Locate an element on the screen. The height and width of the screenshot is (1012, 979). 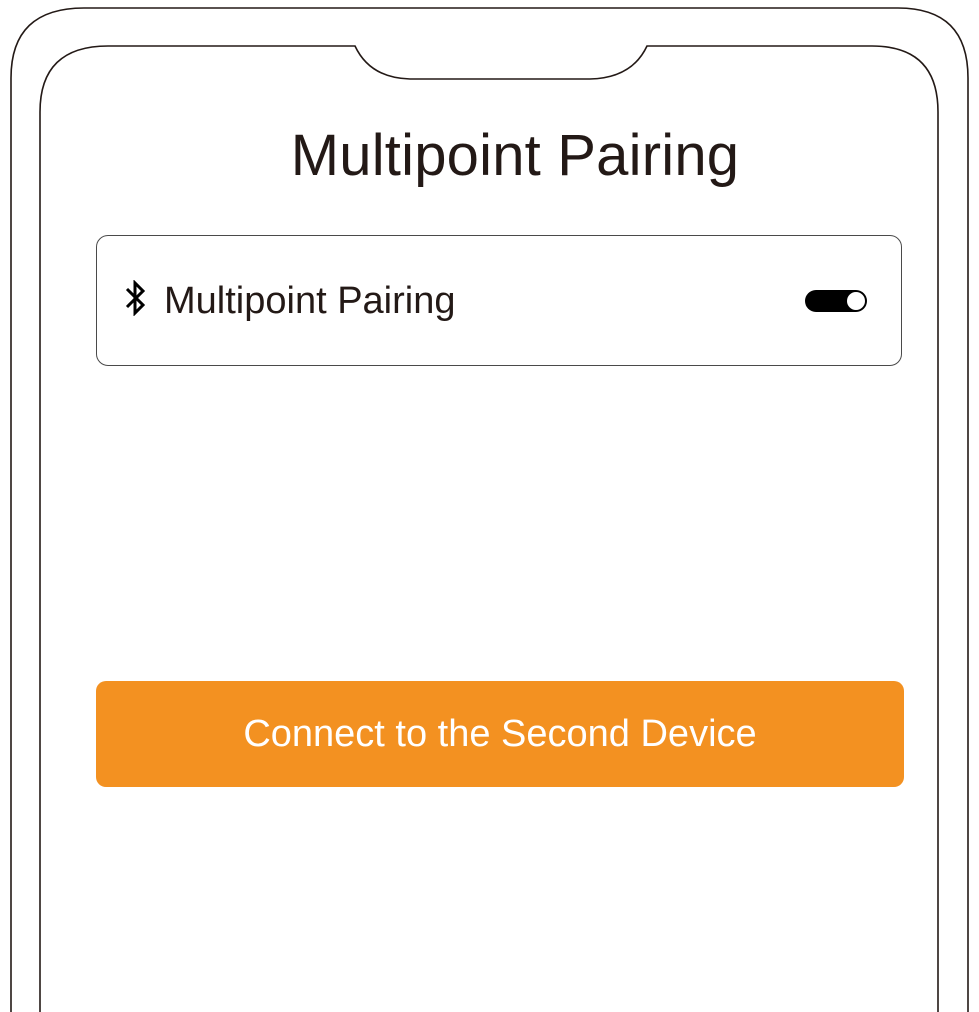
toggle-knob is located at coordinates (856, 301).